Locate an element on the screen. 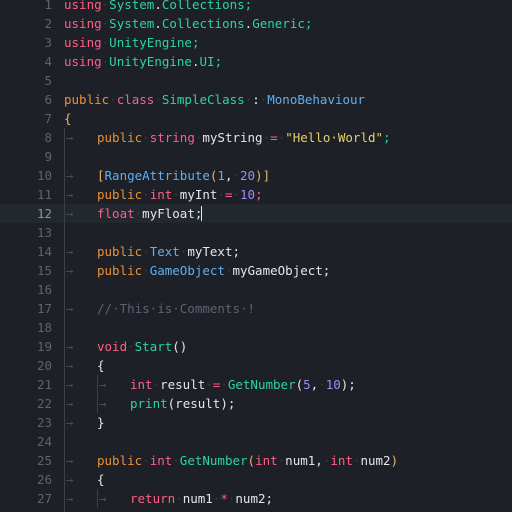 The height and width of the screenshot is (512, 512). line-content: public·GameObject·myGameObject; is located at coordinates (213, 270).